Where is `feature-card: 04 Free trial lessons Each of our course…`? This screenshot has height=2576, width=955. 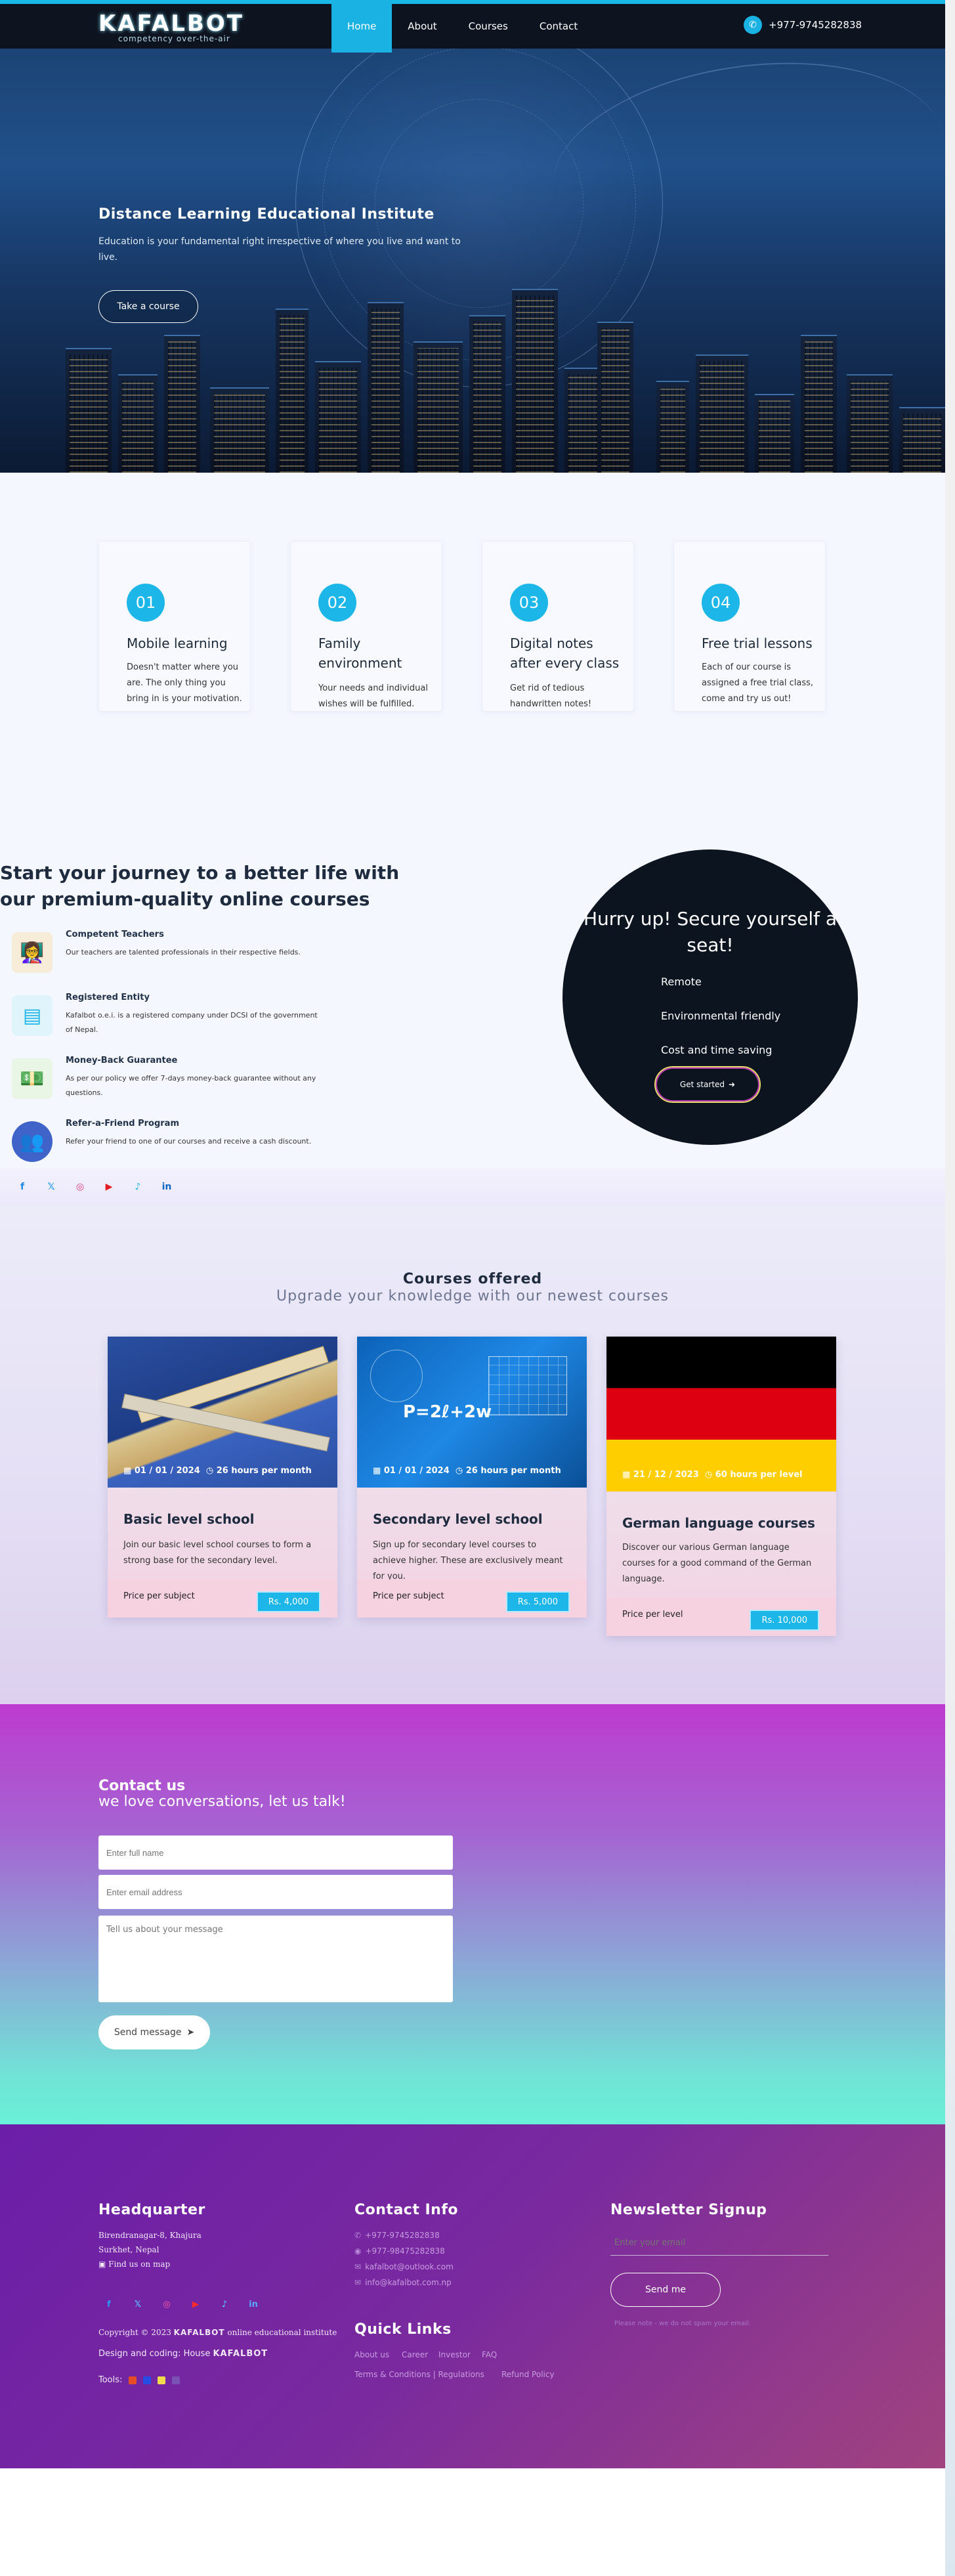 feature-card: 04 Free trial lessons Each of our course… is located at coordinates (750, 626).